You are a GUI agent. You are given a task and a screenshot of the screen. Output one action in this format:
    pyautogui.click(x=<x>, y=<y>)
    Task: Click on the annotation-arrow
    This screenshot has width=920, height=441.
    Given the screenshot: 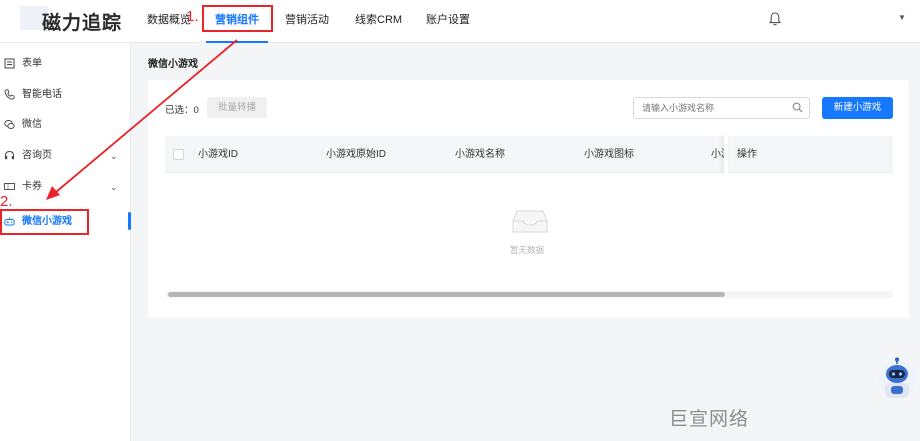 What is the action you would take?
    pyautogui.click(x=142, y=119)
    